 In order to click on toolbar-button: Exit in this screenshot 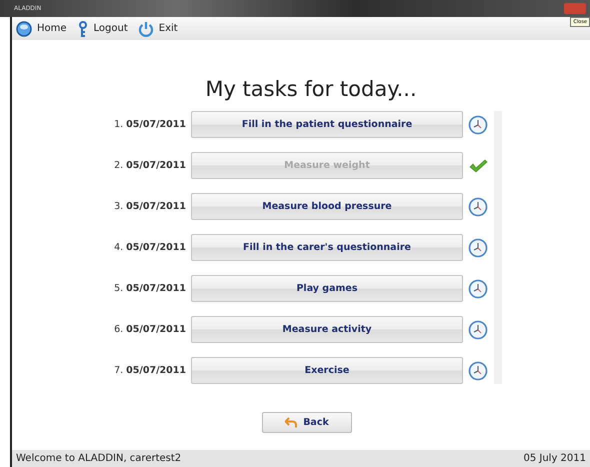, I will do `click(158, 28)`.